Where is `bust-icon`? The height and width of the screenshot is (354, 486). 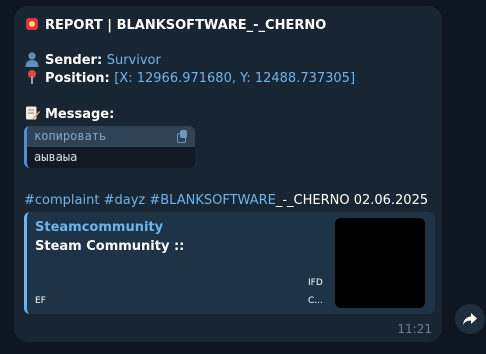 bust-icon is located at coordinates (32, 59).